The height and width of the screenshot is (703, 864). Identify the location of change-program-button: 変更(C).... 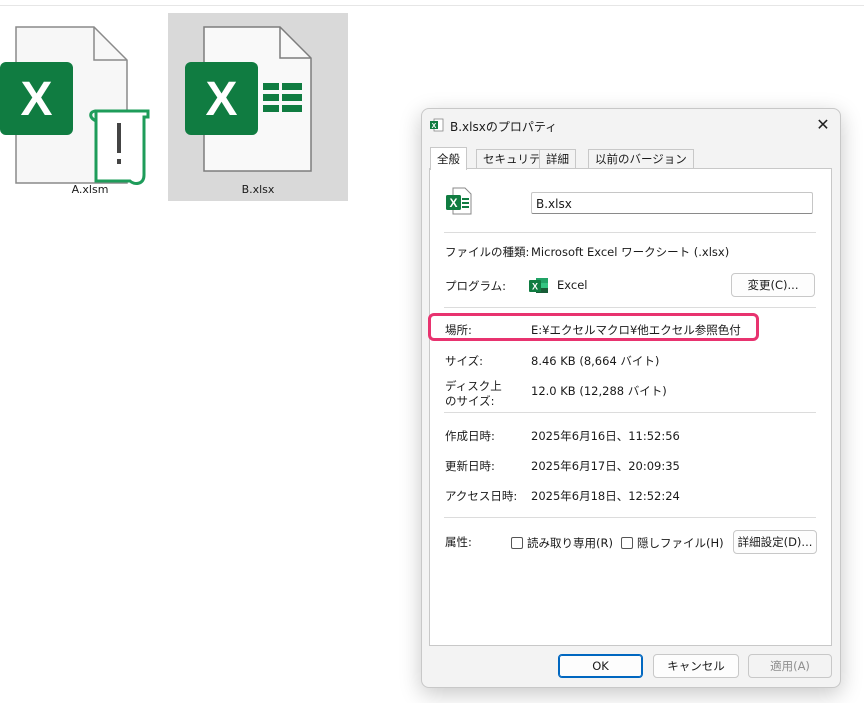
(773, 285).